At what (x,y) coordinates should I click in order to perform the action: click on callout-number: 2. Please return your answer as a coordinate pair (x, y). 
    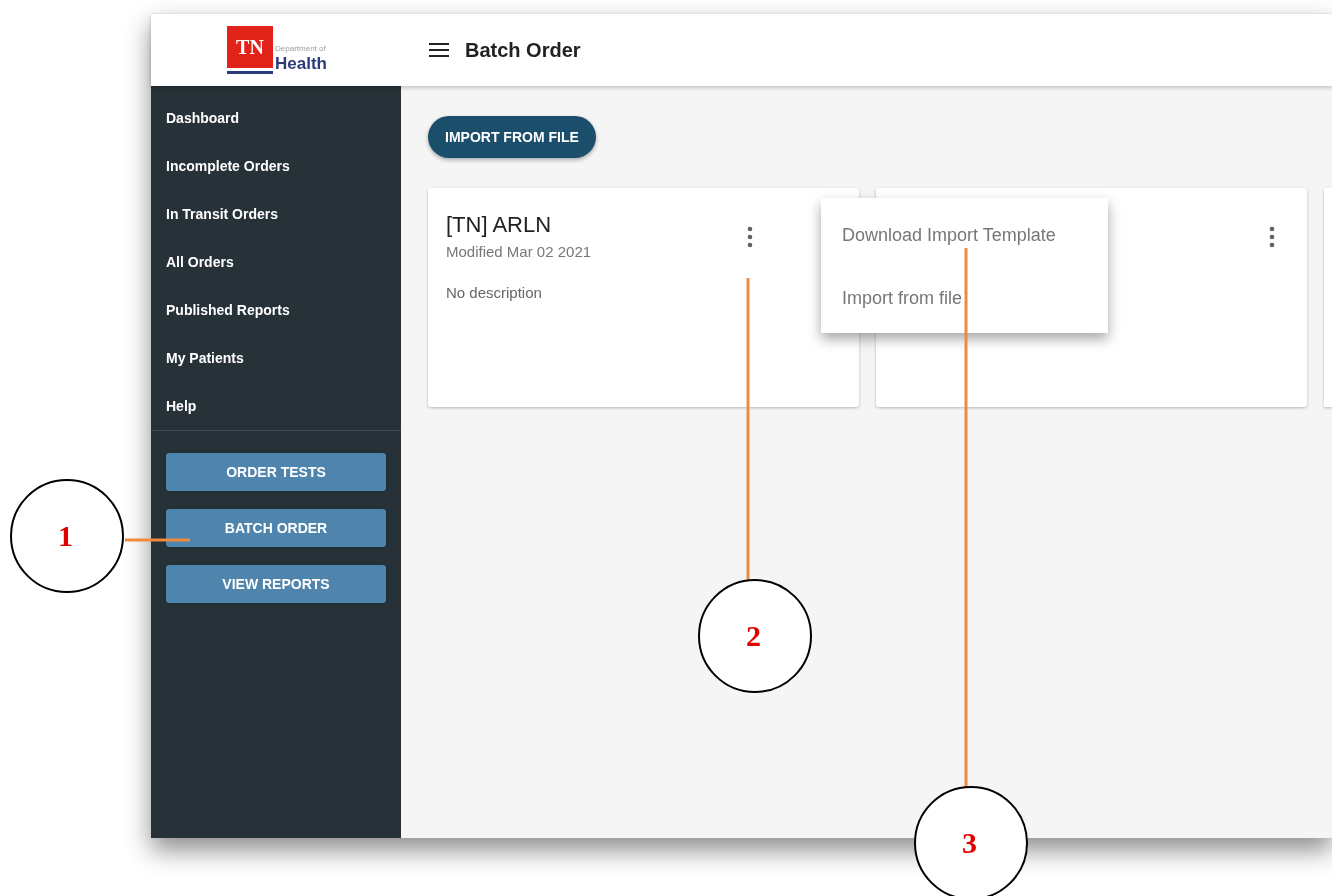
    Looking at the image, I should click on (753, 636).